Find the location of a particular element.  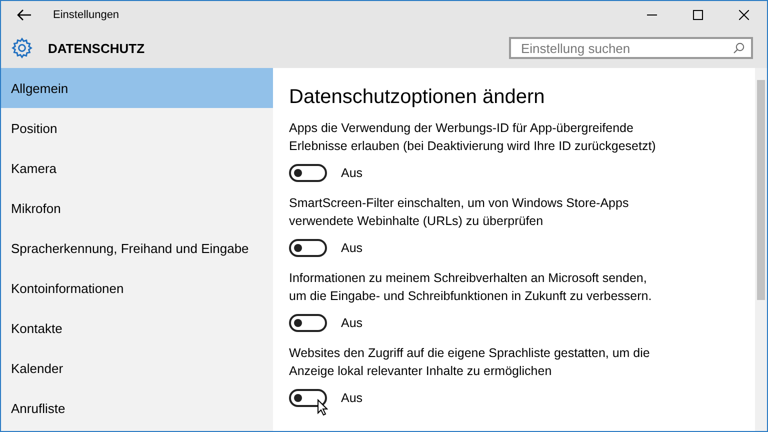

sidebar-item: Position is located at coordinates (137, 128).